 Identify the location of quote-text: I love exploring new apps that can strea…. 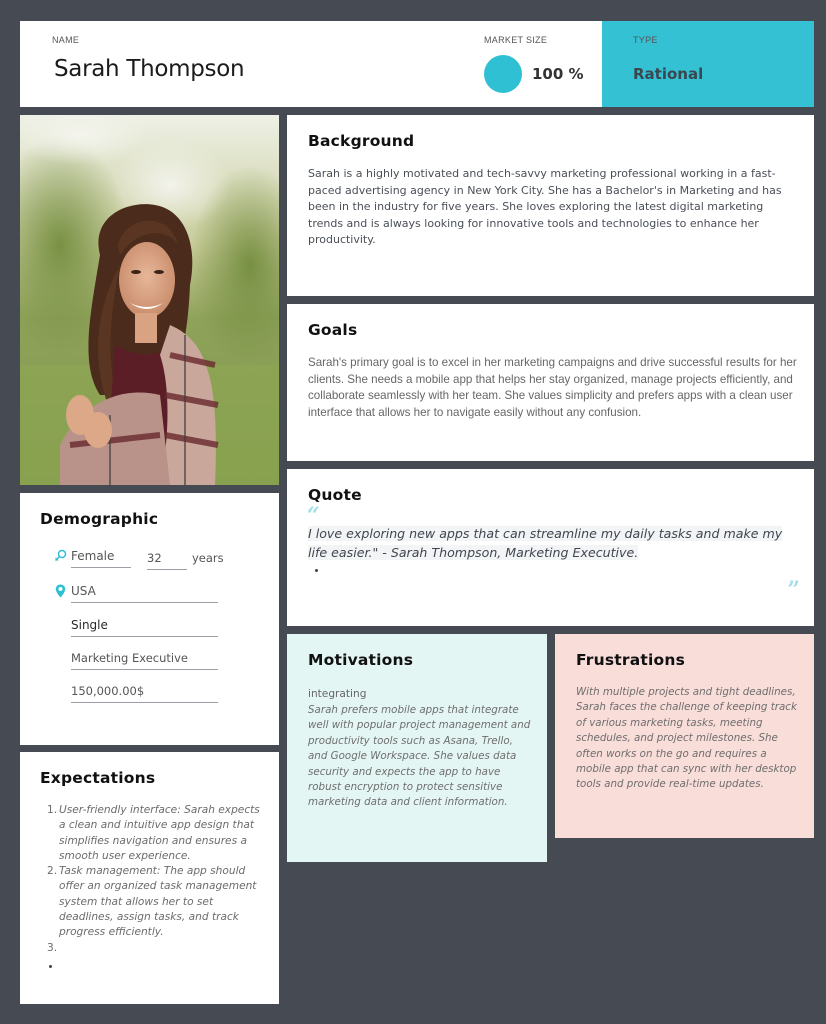
(553, 543).